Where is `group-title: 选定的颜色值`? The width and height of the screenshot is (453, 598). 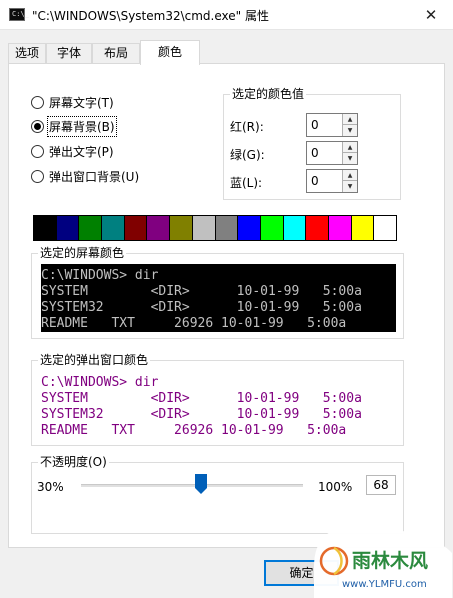 group-title: 选定的颜色值 is located at coordinates (268, 94).